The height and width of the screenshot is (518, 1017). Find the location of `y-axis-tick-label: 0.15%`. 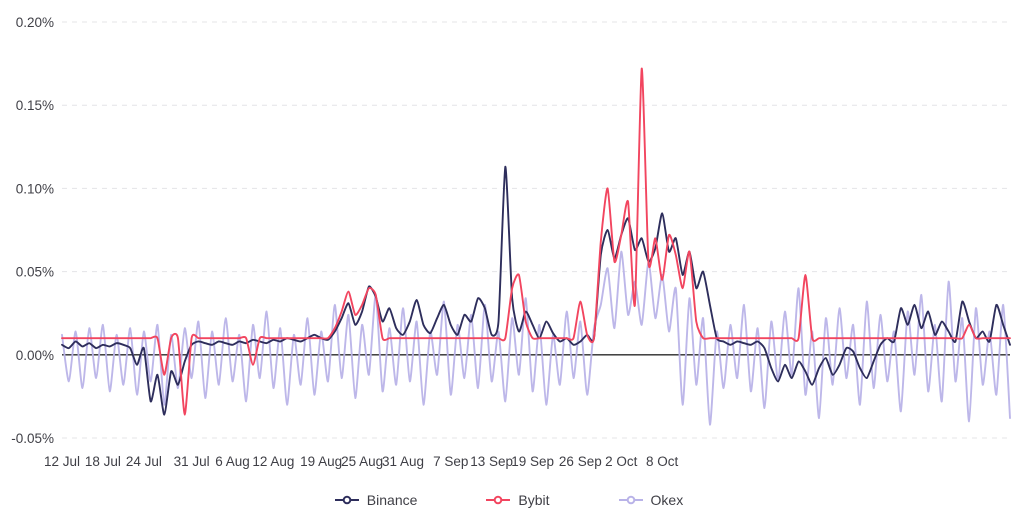

y-axis-tick-label: 0.15% is located at coordinates (35, 105).